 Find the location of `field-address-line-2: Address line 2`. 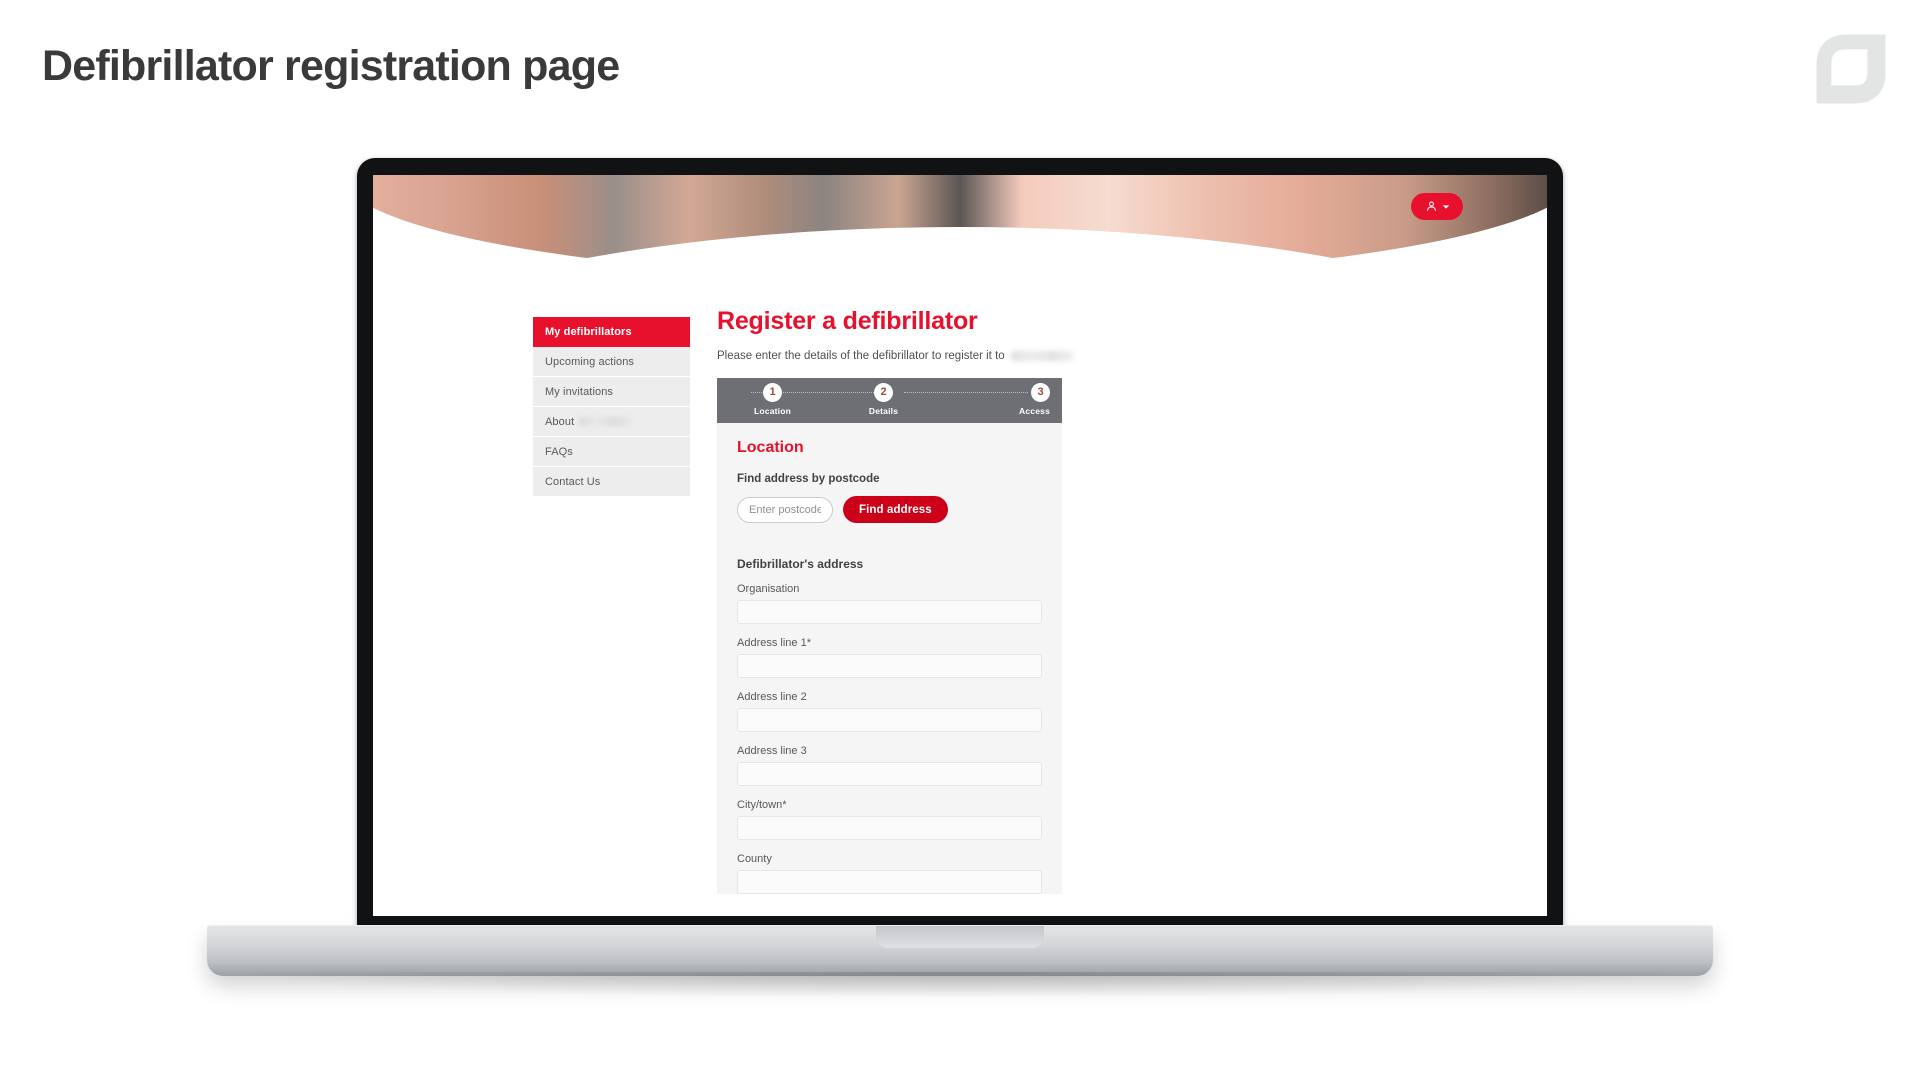

field-address-line-2: Address line 2 is located at coordinates (889, 711).